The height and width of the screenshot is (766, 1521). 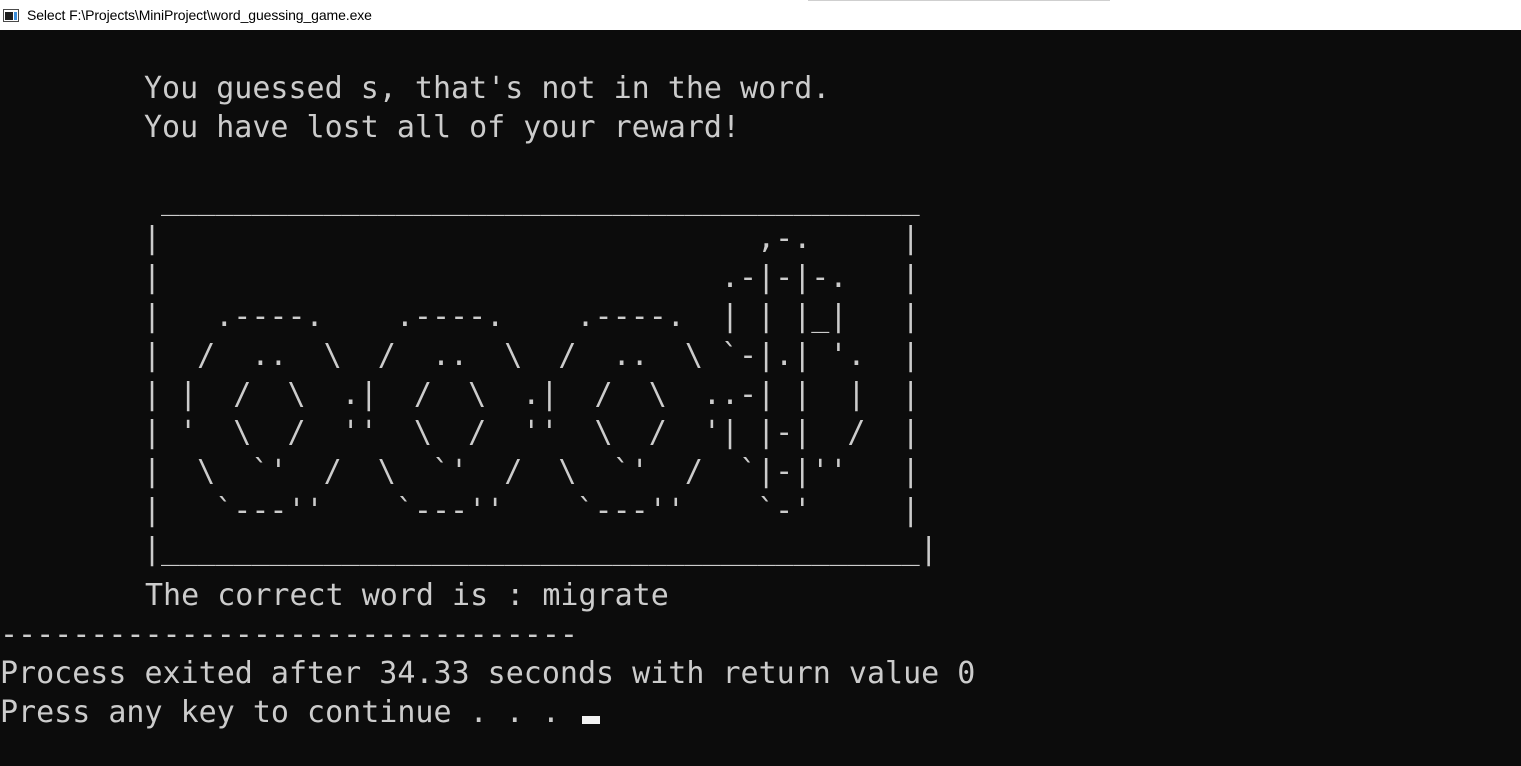 What do you see at coordinates (487, 88) in the screenshot?
I see `guess-result-message: You guessed s, that's not in the word.` at bounding box center [487, 88].